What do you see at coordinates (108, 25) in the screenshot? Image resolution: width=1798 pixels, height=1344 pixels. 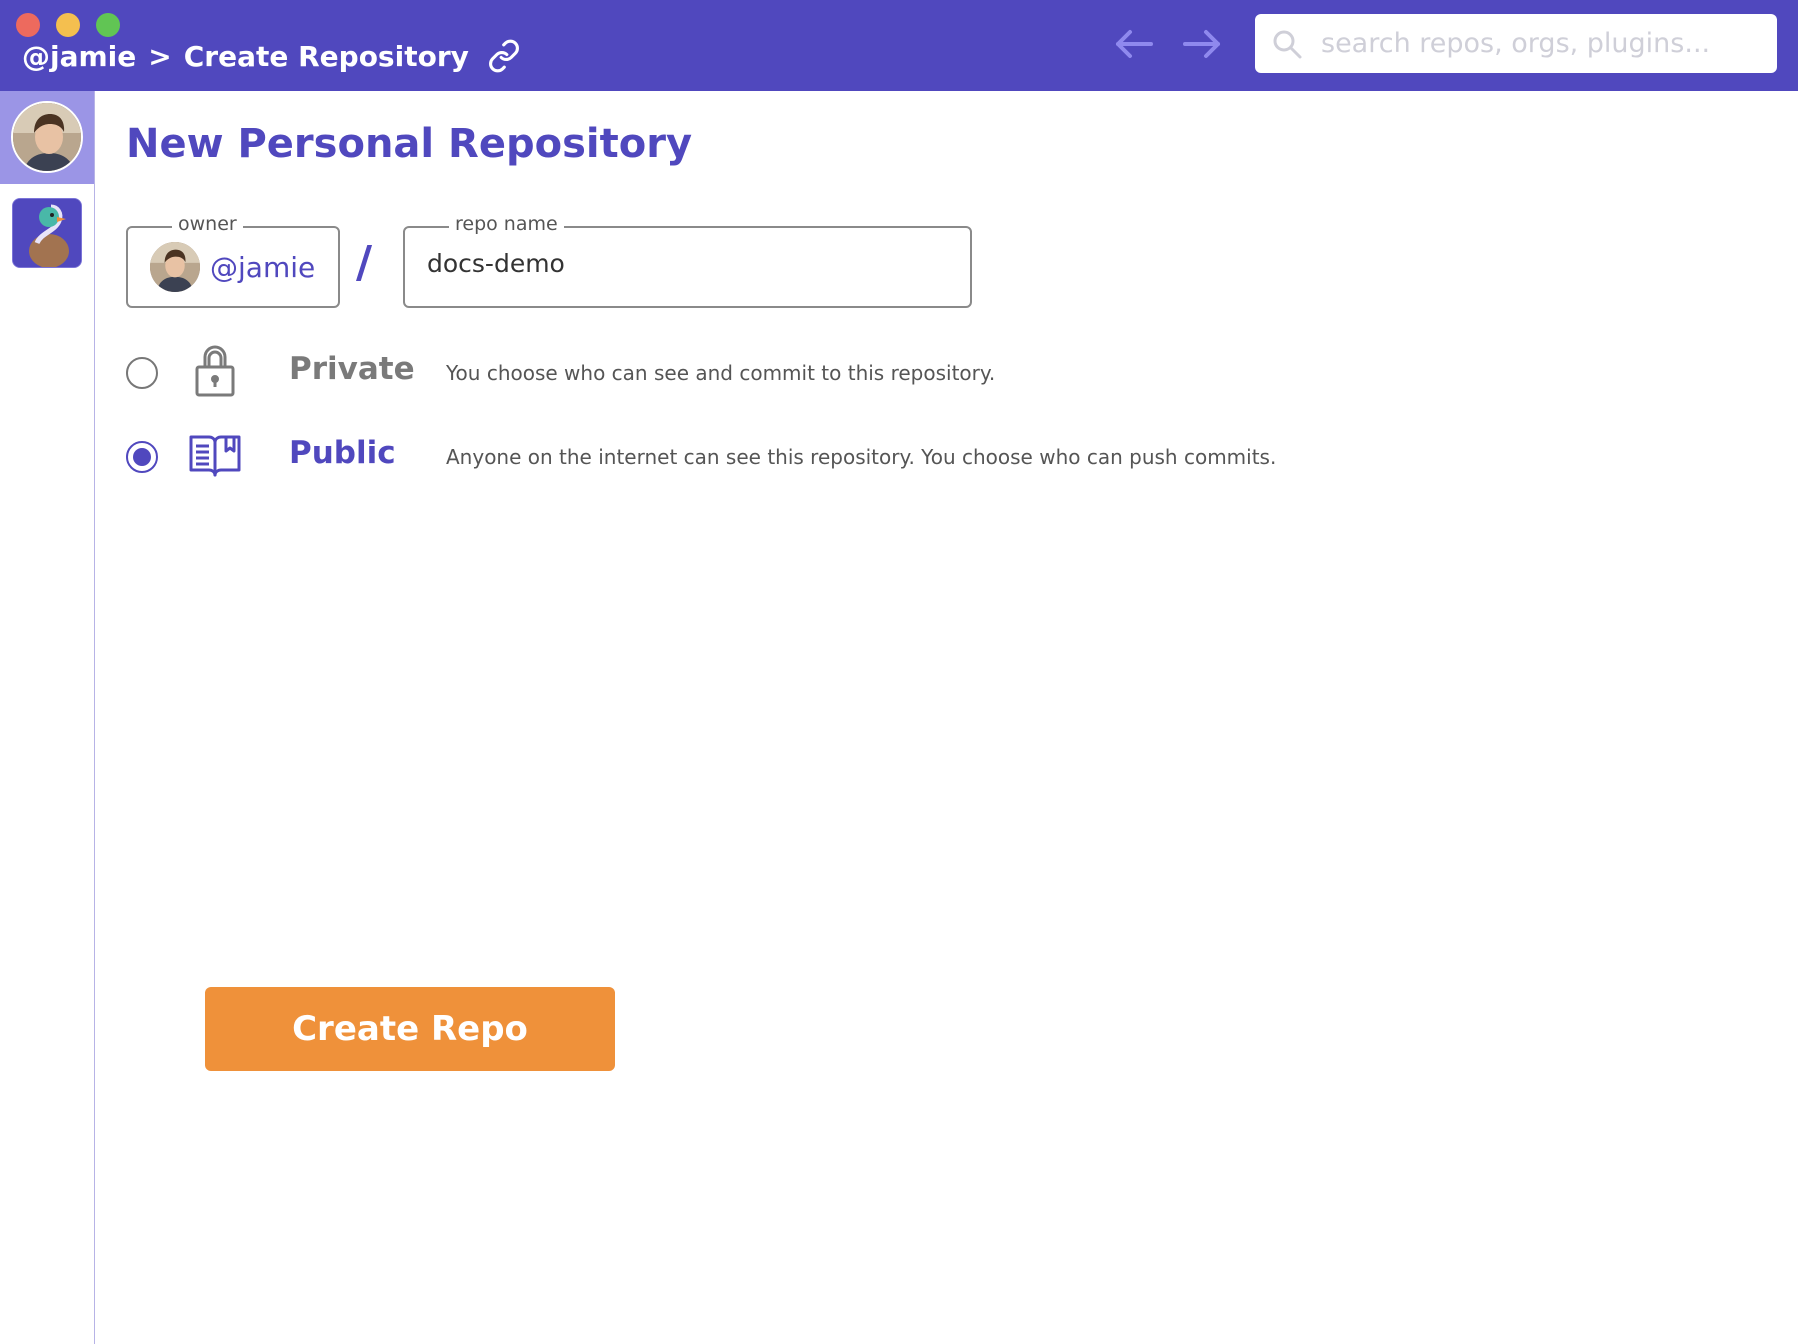 I see `maximize-window-button` at bounding box center [108, 25].